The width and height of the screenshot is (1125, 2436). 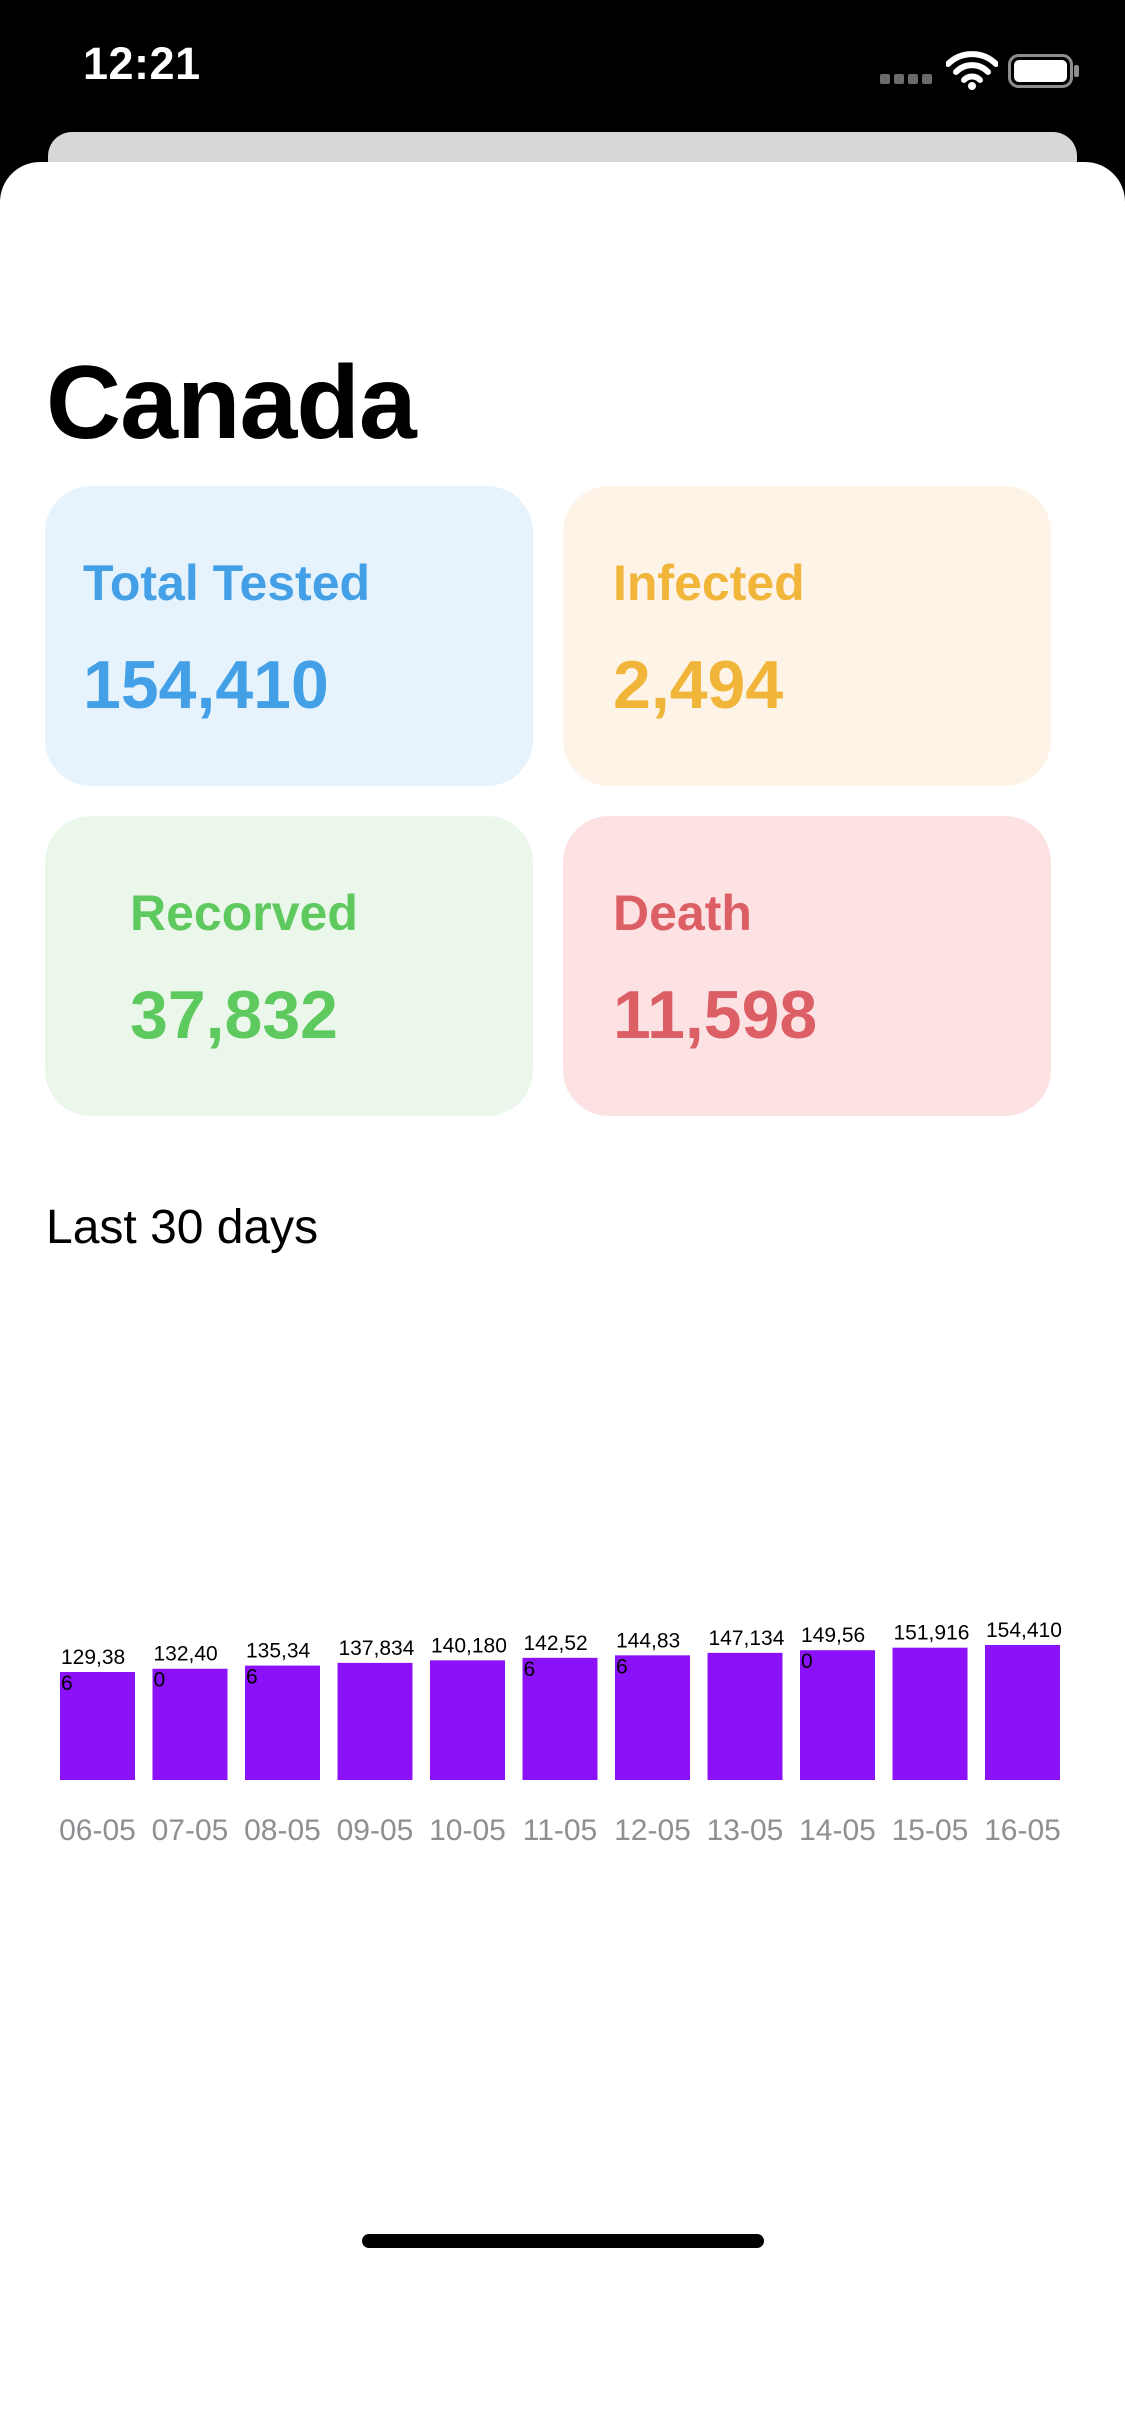 I want to click on country-title: Canada, so click(x=231, y=403).